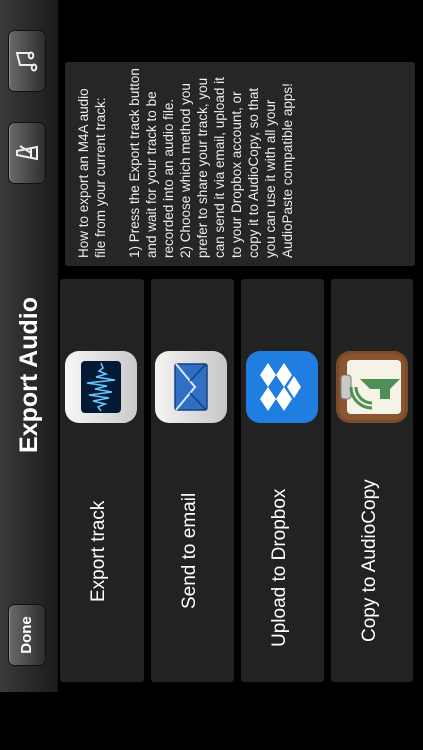 The height and width of the screenshot is (750, 423). I want to click on send-email-row: Send to email, so click(192, 480).